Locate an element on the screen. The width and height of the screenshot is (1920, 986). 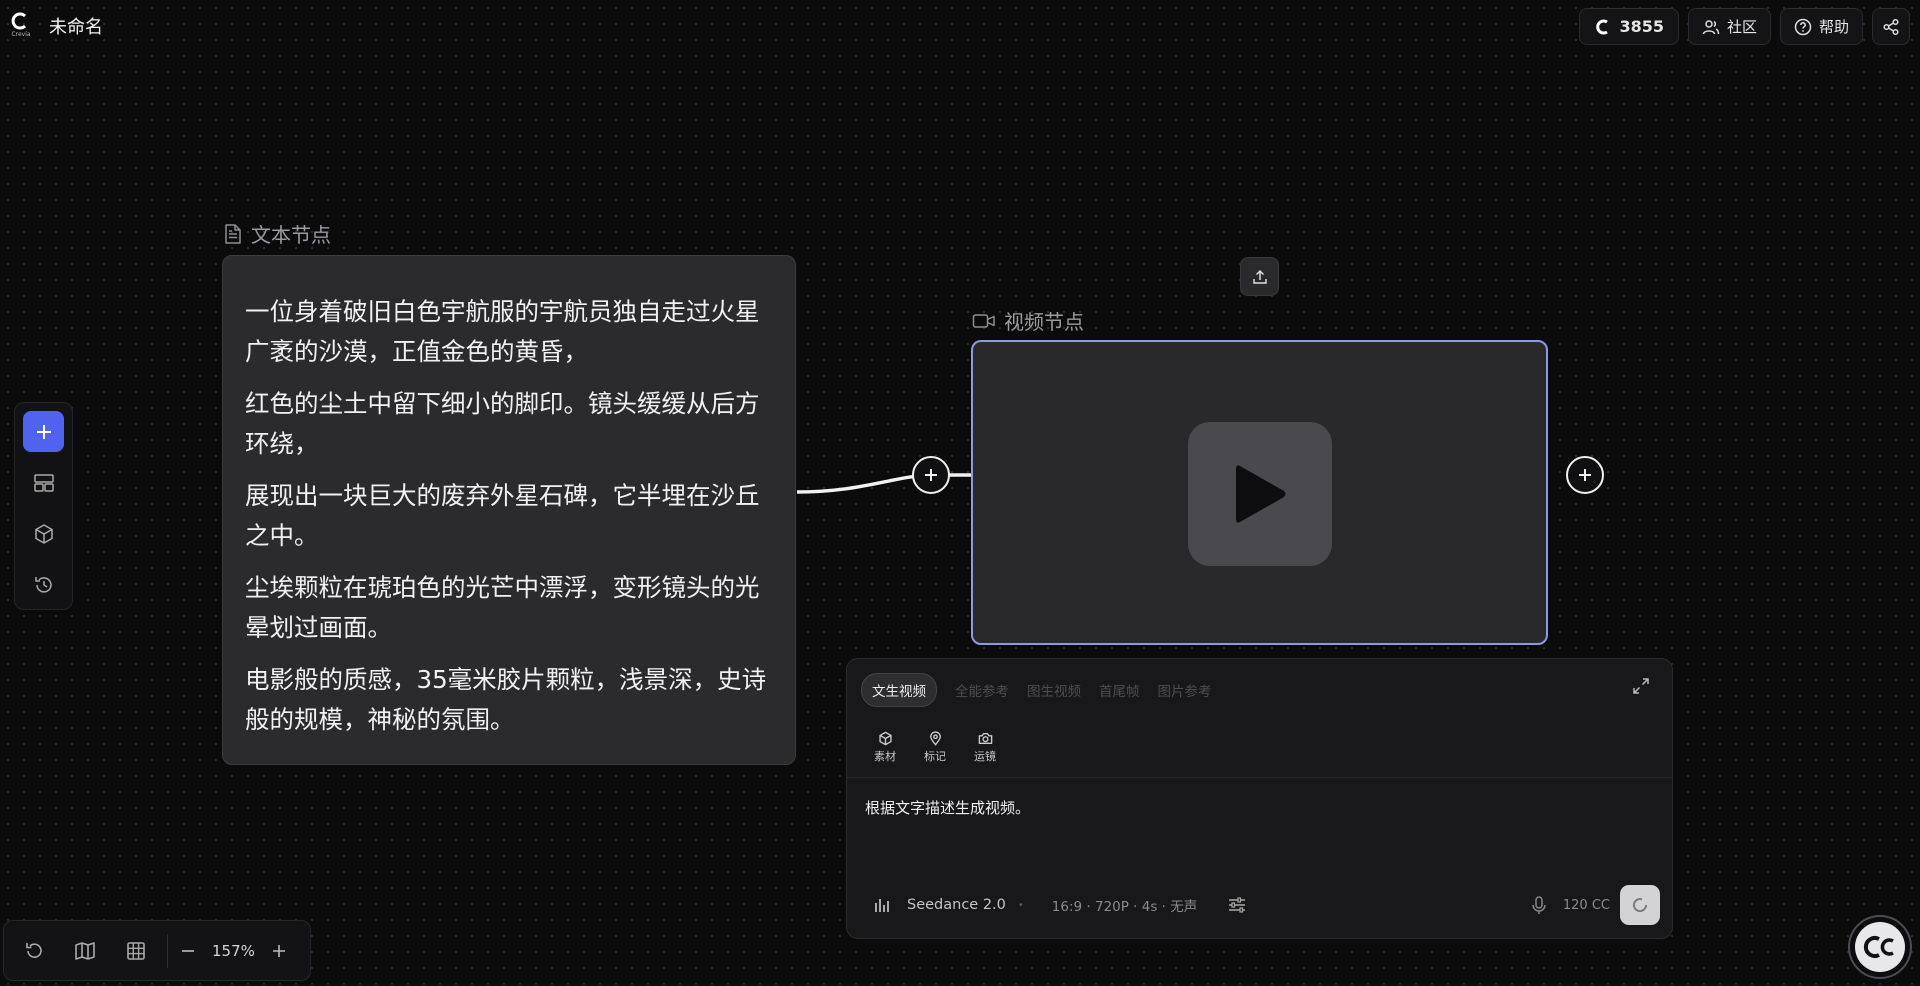
marker-tool: 标记 is located at coordinates (935, 747).